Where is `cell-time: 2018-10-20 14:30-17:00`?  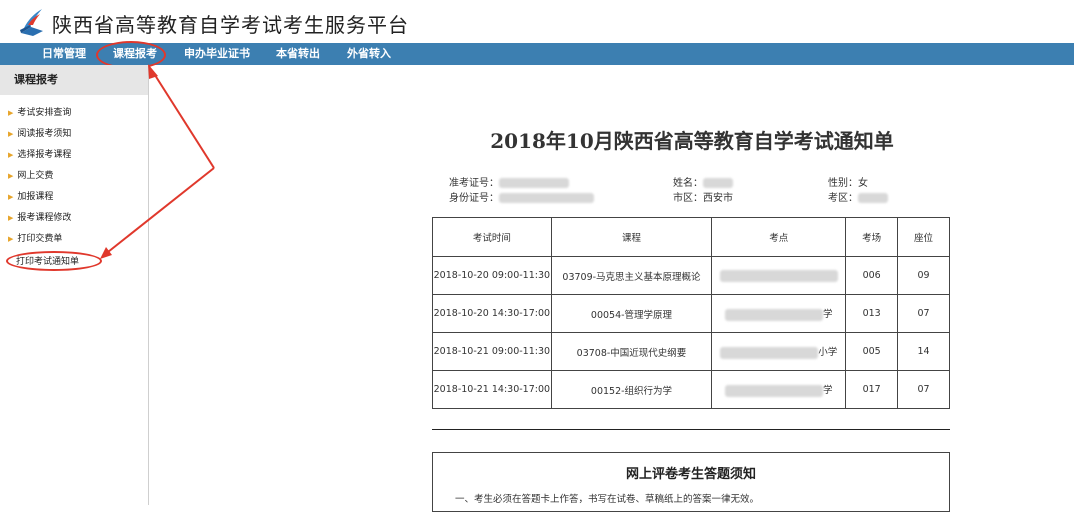 cell-time: 2018-10-20 14:30-17:00 is located at coordinates (492, 313).